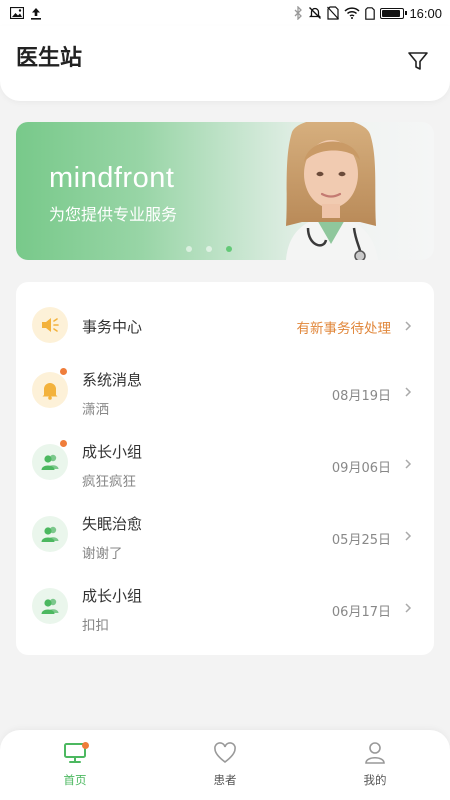 This screenshot has height=800, width=450. What do you see at coordinates (361, 540) in the screenshot?
I see `item-date: 05月25日` at bounding box center [361, 540].